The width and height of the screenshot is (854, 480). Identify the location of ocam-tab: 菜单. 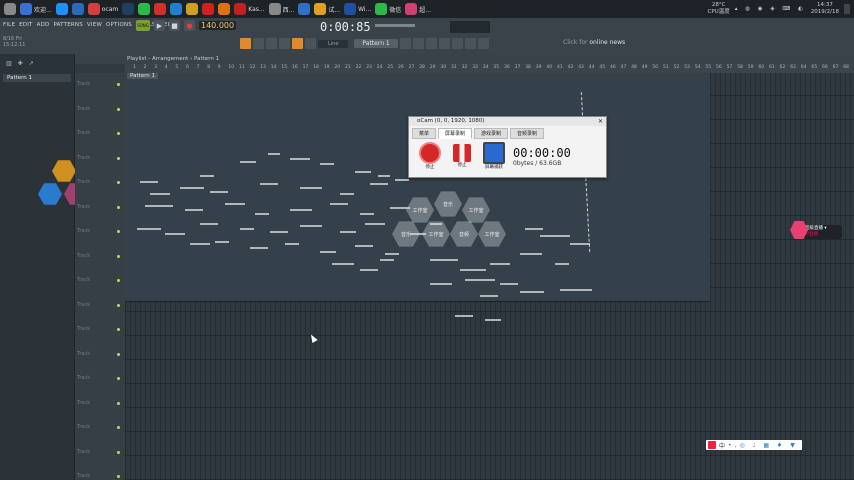
(424, 133).